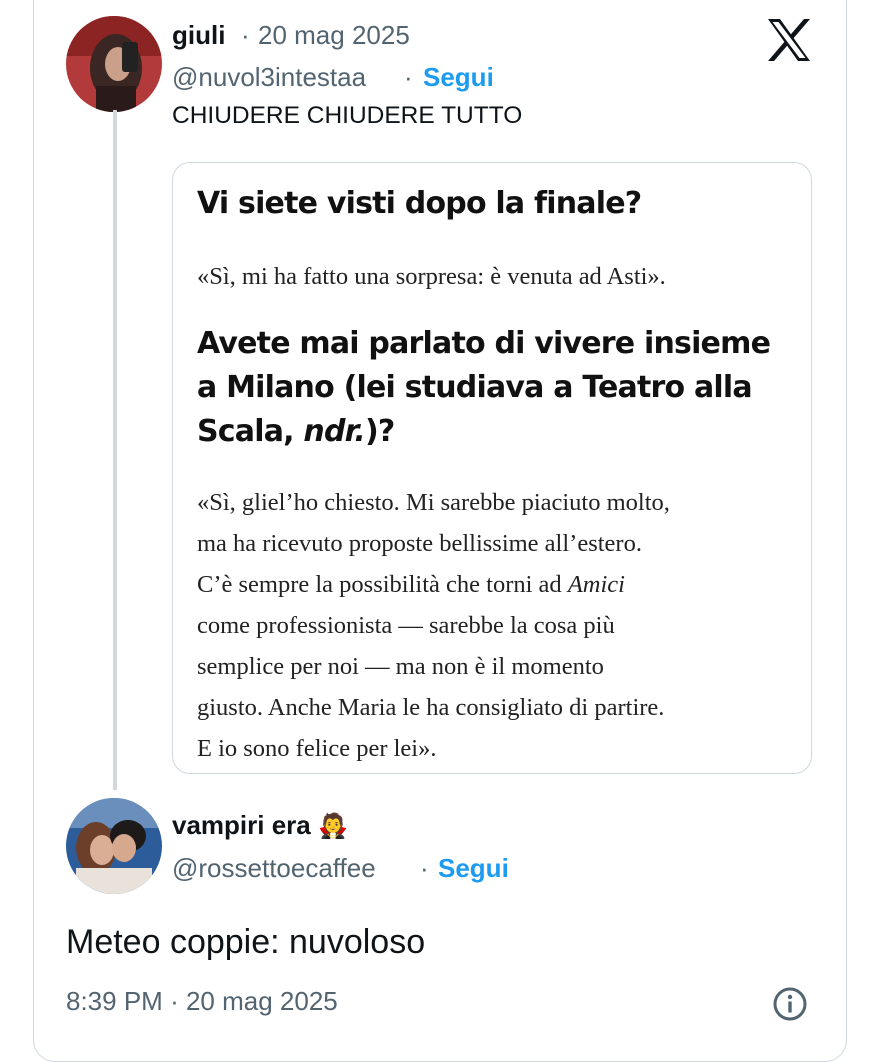  Describe the element at coordinates (458, 77) in the screenshot. I see `tweet1-follow-button: Segui` at that location.